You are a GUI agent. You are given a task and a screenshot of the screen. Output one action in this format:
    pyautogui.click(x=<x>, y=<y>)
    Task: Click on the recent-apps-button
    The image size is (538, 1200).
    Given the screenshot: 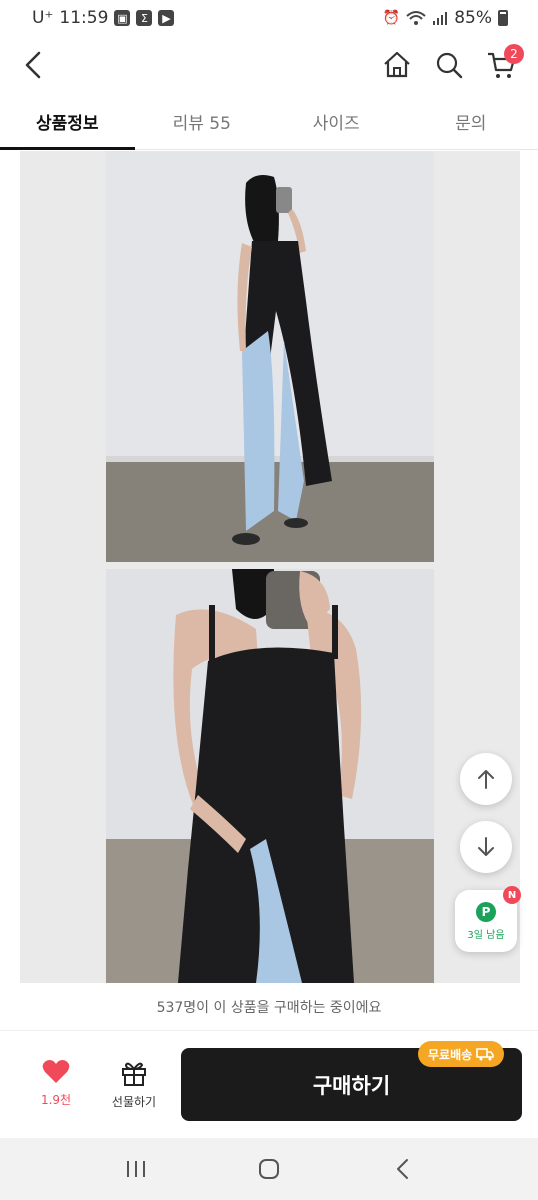 What is the action you would take?
    pyautogui.click(x=136, y=1169)
    